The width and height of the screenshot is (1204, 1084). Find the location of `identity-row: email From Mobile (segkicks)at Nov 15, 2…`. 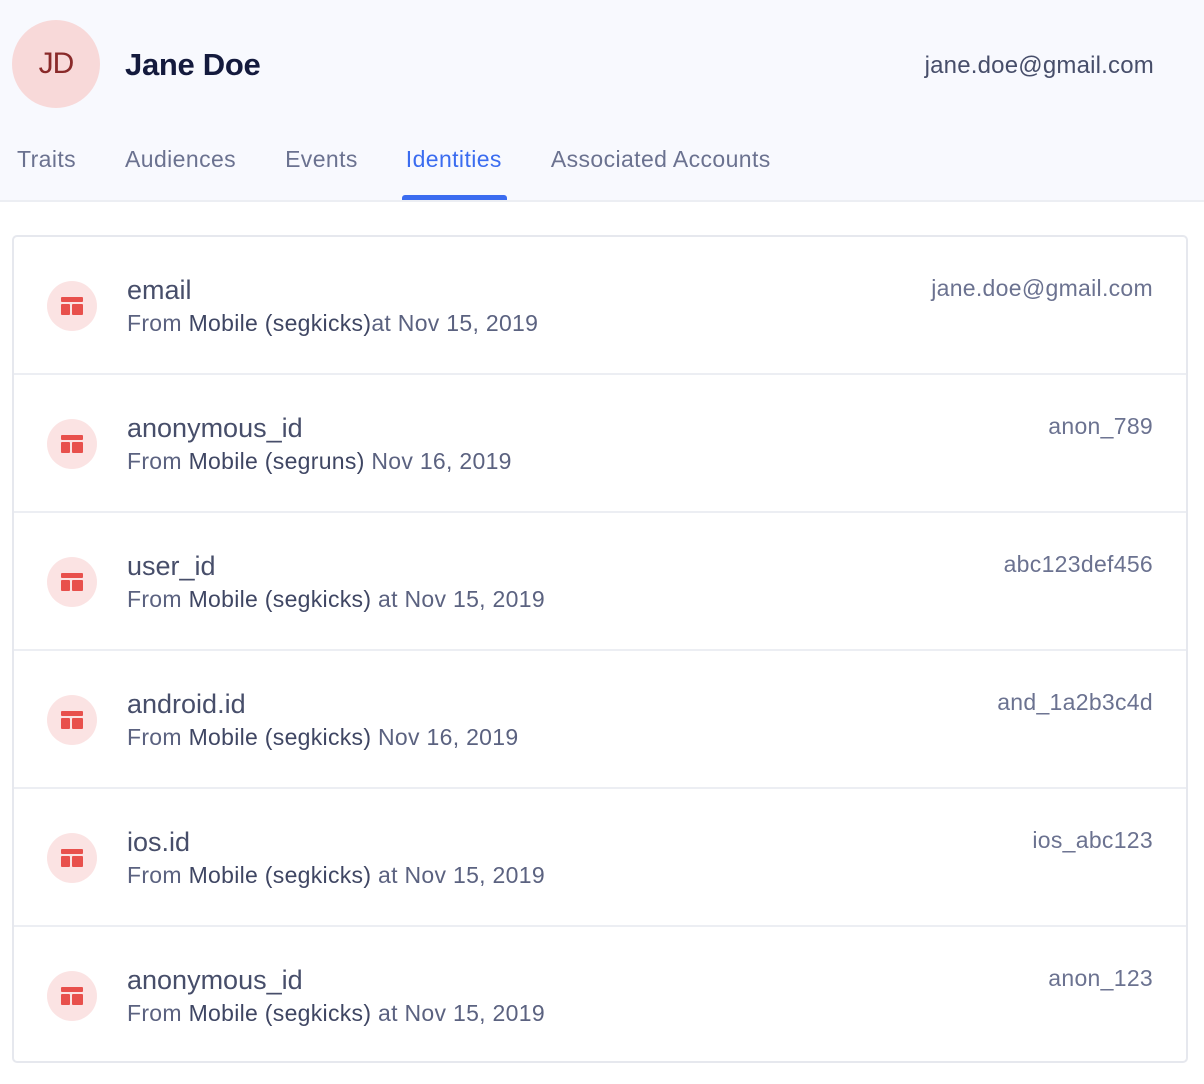

identity-row: email From Mobile (segkicks)at Nov 15, 2… is located at coordinates (600, 306).